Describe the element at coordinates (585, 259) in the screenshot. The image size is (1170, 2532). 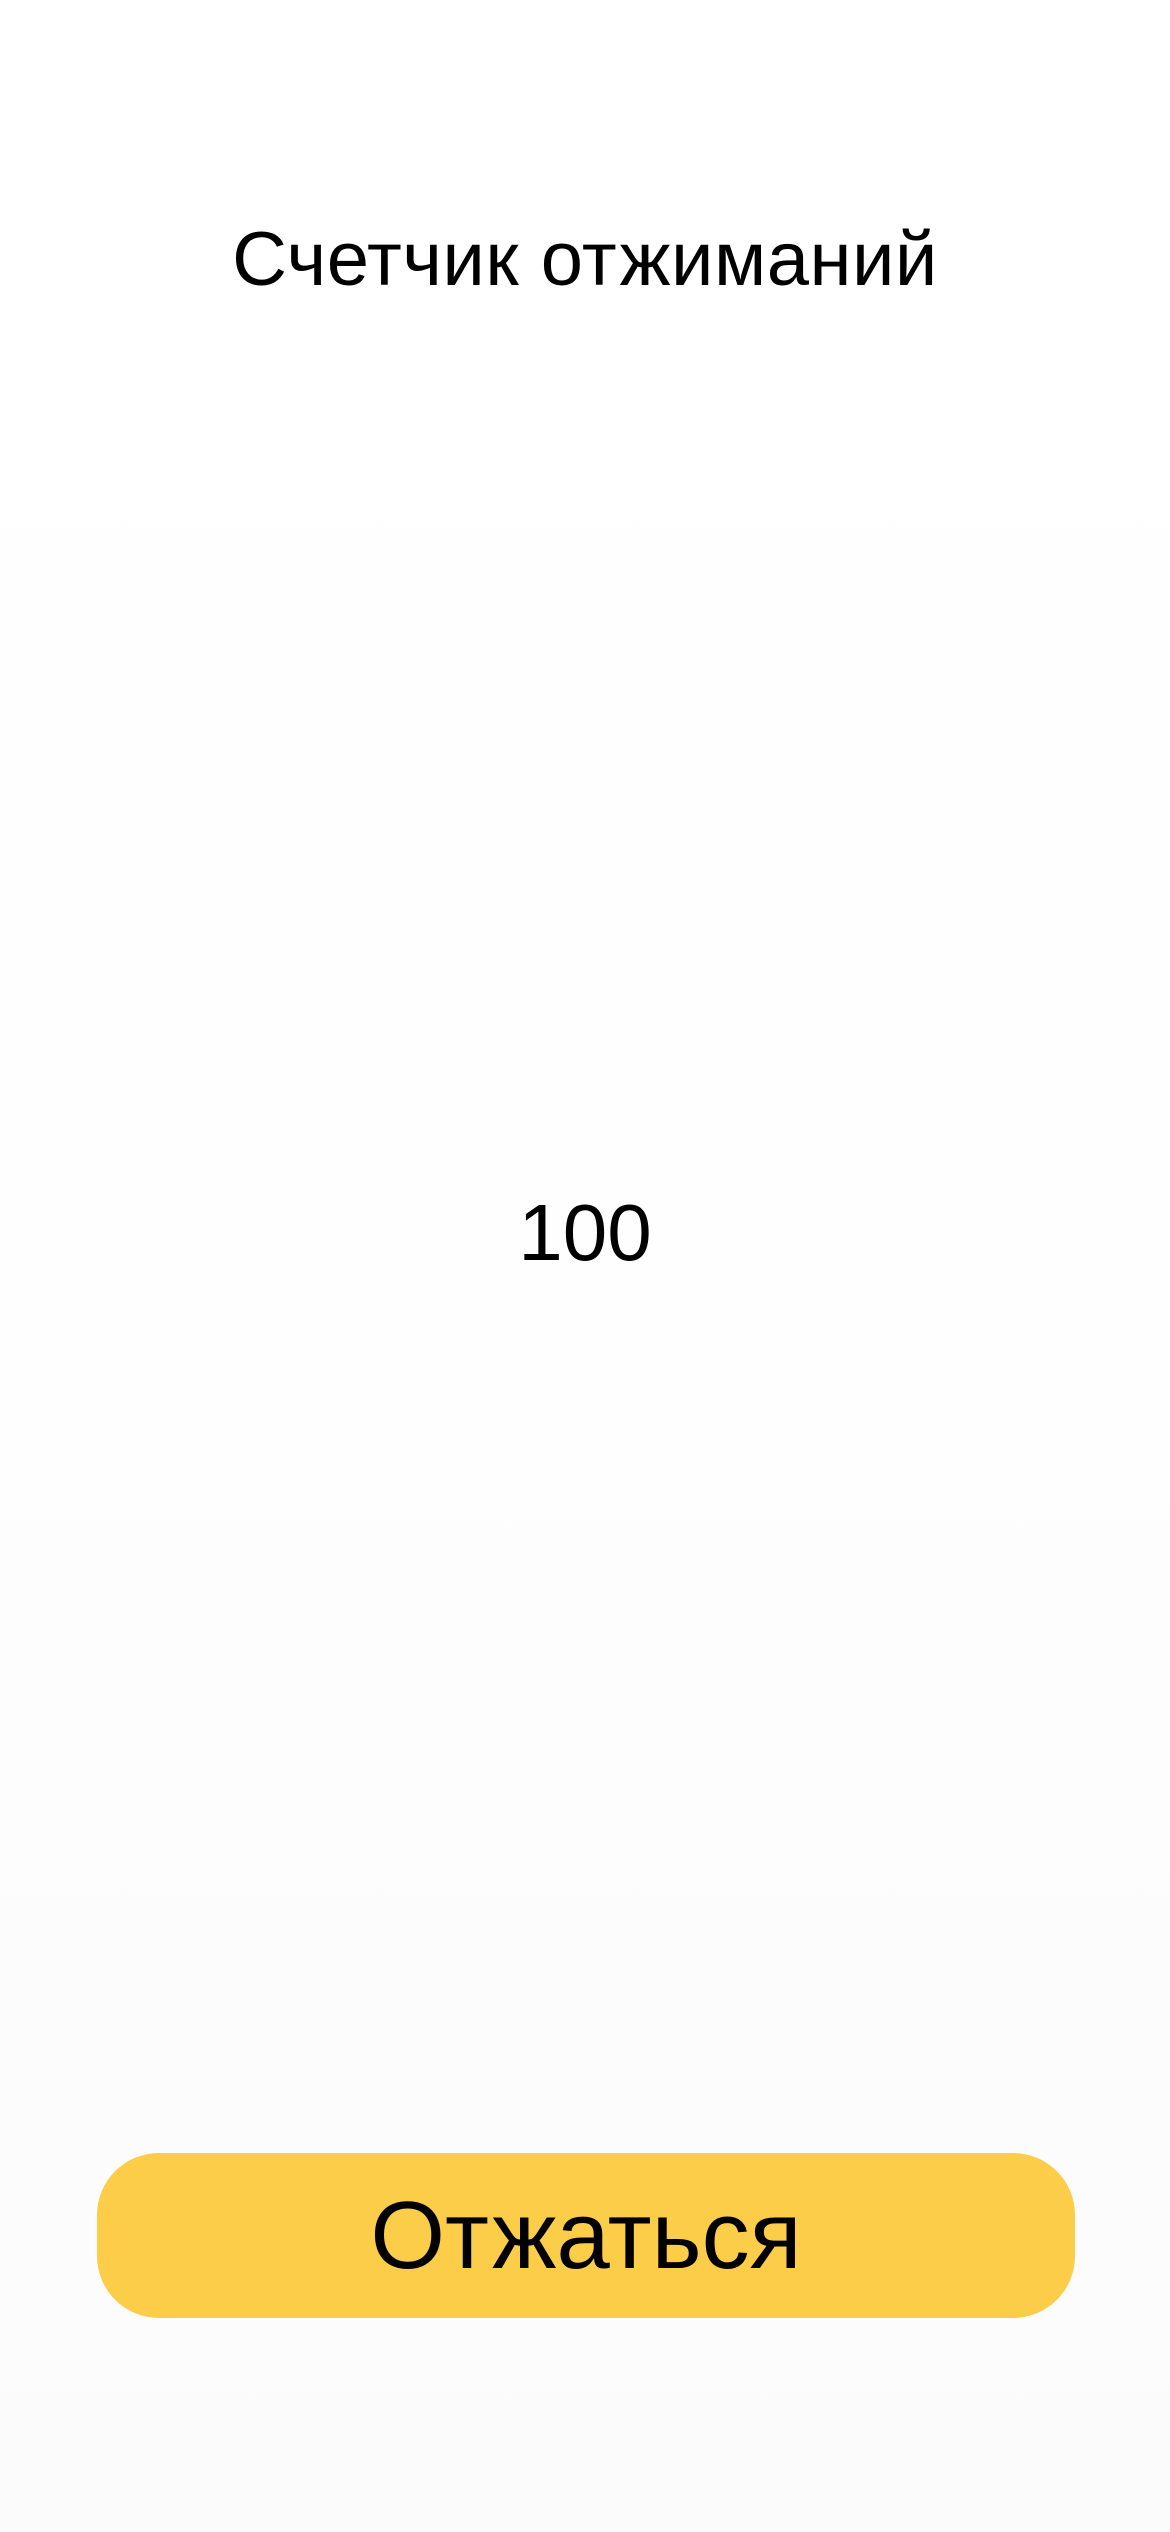
I see `page-title: Счетчик отжиманий` at that location.